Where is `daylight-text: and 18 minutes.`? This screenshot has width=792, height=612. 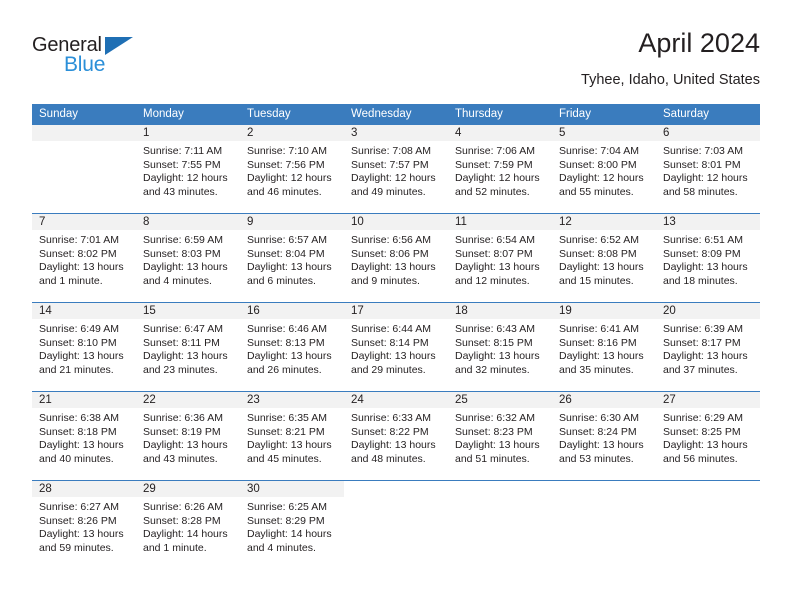
daylight-text: and 18 minutes. is located at coordinates (700, 280).